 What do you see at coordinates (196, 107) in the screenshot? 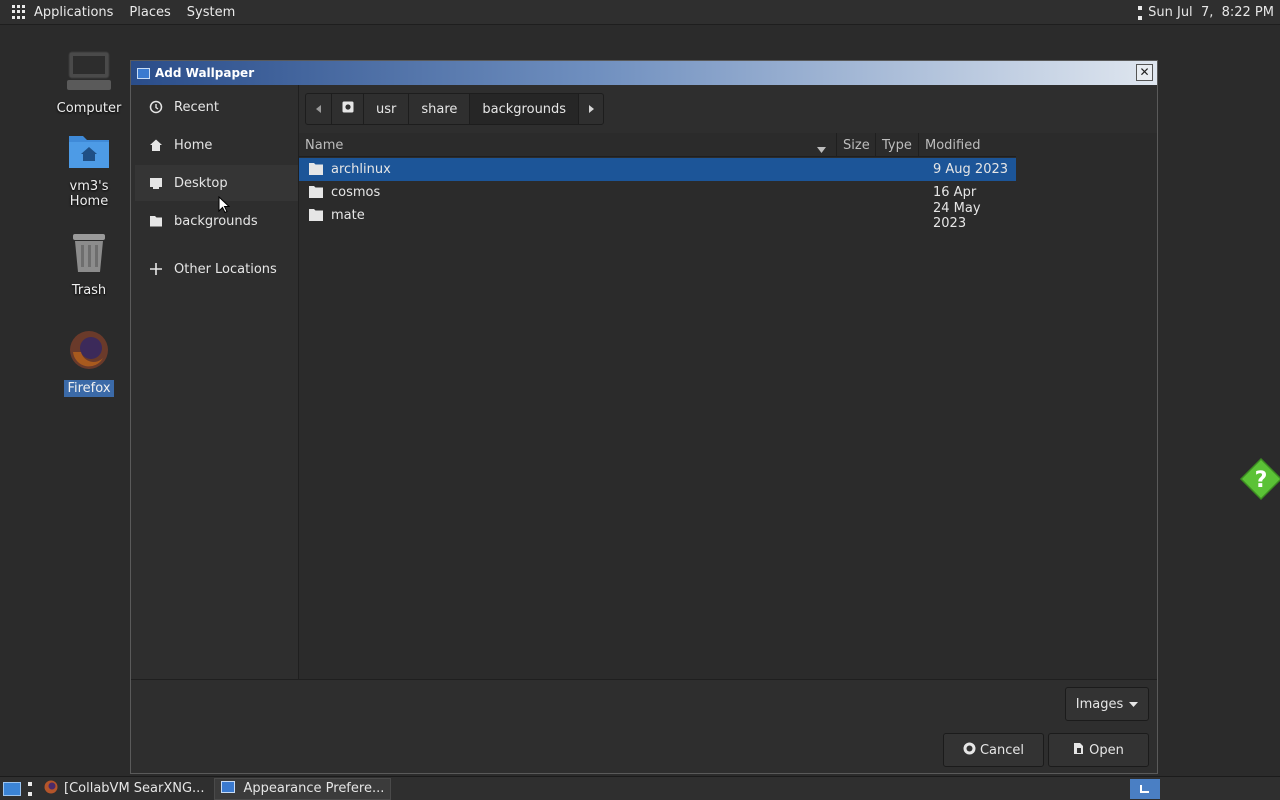
I see `sidebar-item-label: Recent` at bounding box center [196, 107].